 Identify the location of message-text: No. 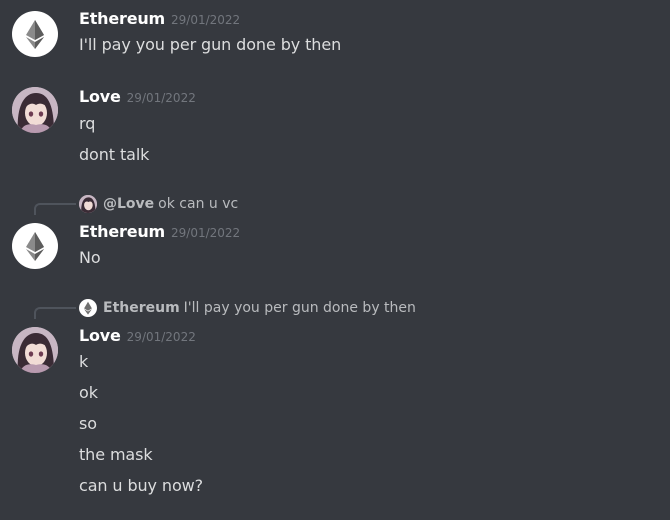
(90, 257).